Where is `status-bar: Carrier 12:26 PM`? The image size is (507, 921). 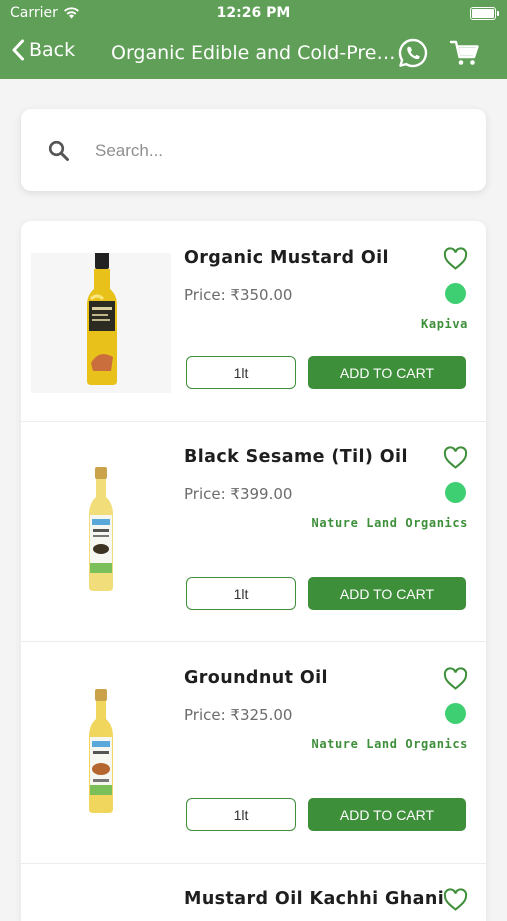
status-bar: Carrier 12:26 PM is located at coordinates (253, 14).